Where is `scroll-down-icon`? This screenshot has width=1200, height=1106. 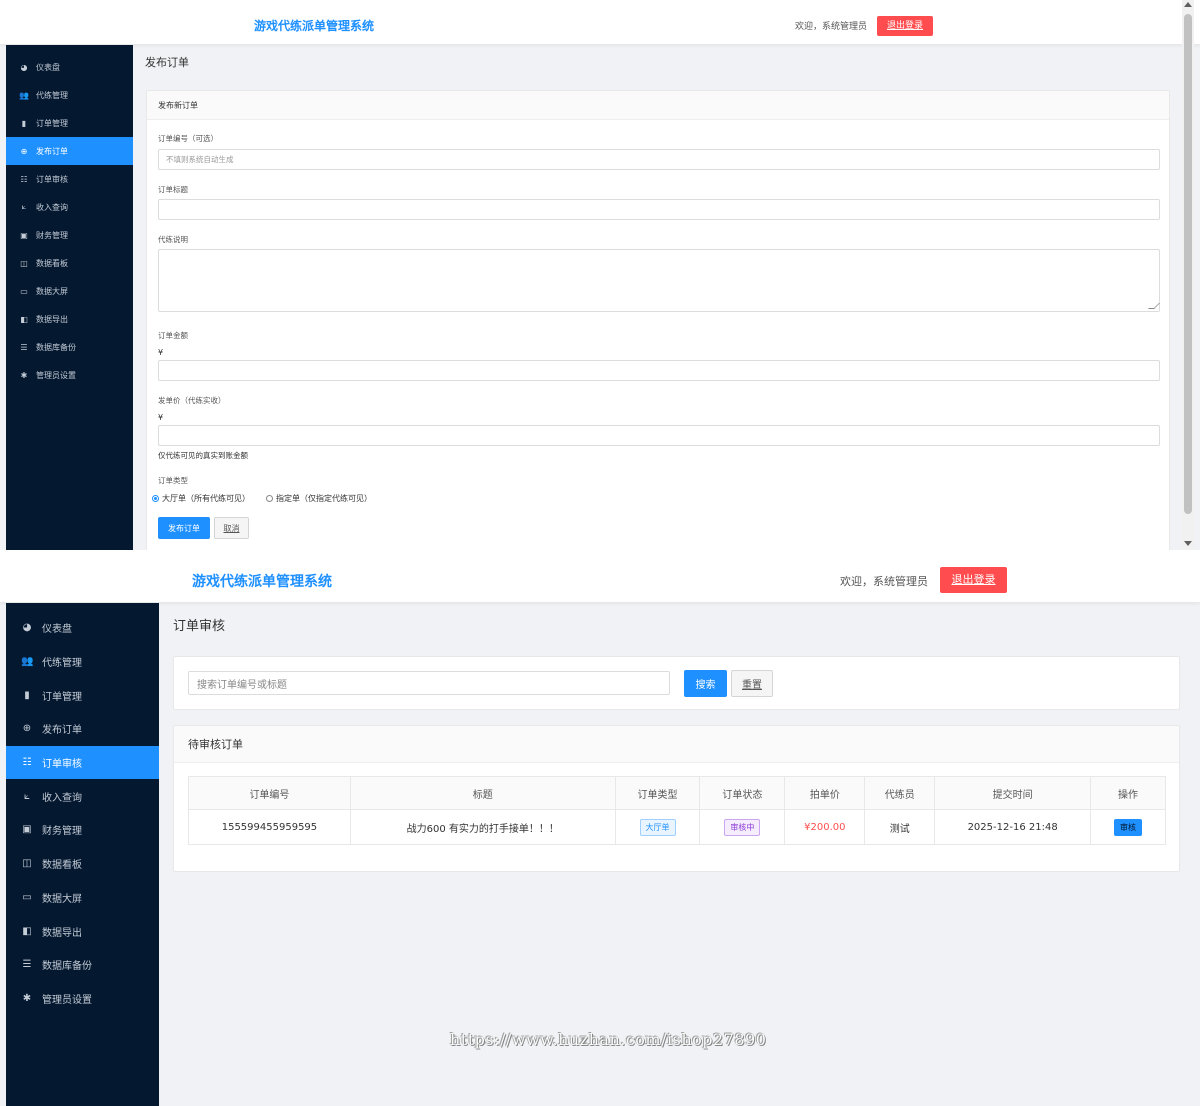 scroll-down-icon is located at coordinates (1188, 543).